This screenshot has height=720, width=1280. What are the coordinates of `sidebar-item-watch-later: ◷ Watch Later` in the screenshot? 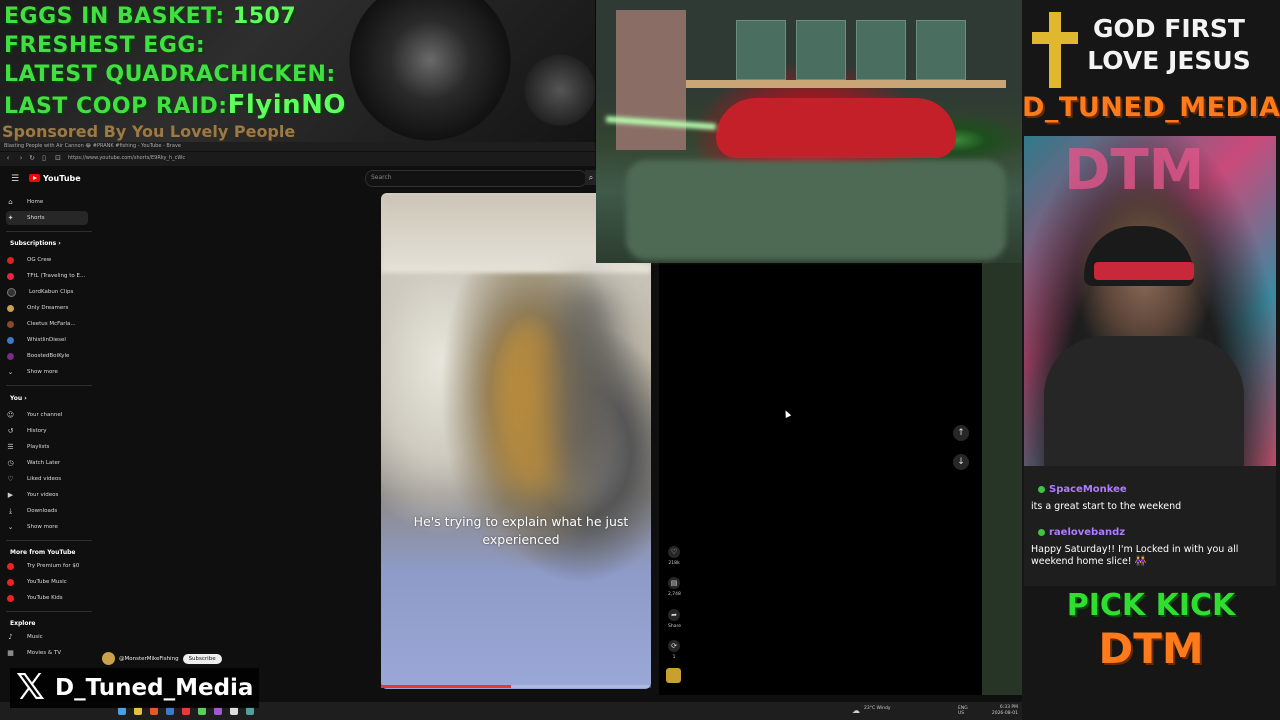 It's located at (47, 463).